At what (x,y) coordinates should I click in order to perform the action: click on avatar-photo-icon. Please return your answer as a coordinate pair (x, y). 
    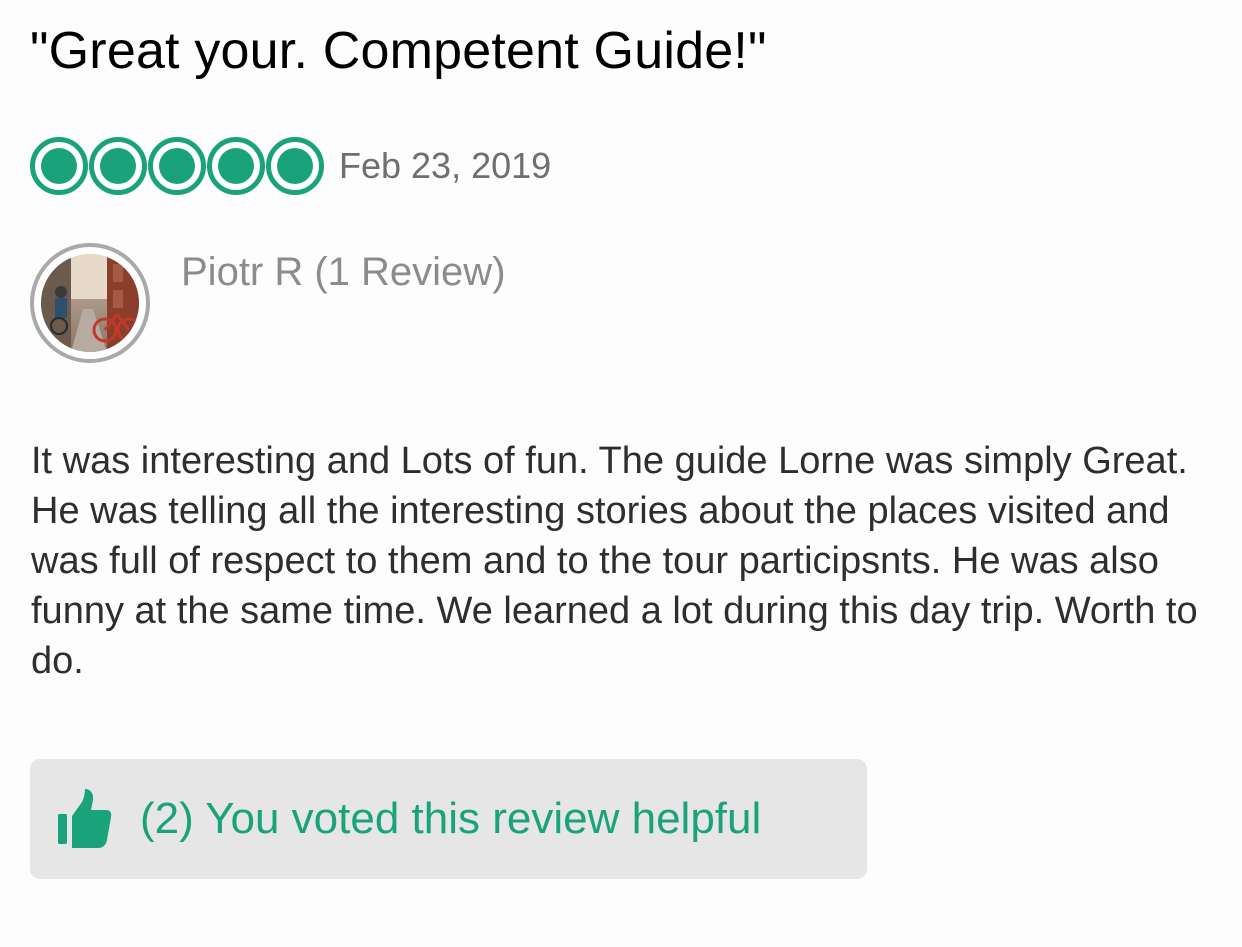
    Looking at the image, I should click on (90, 303).